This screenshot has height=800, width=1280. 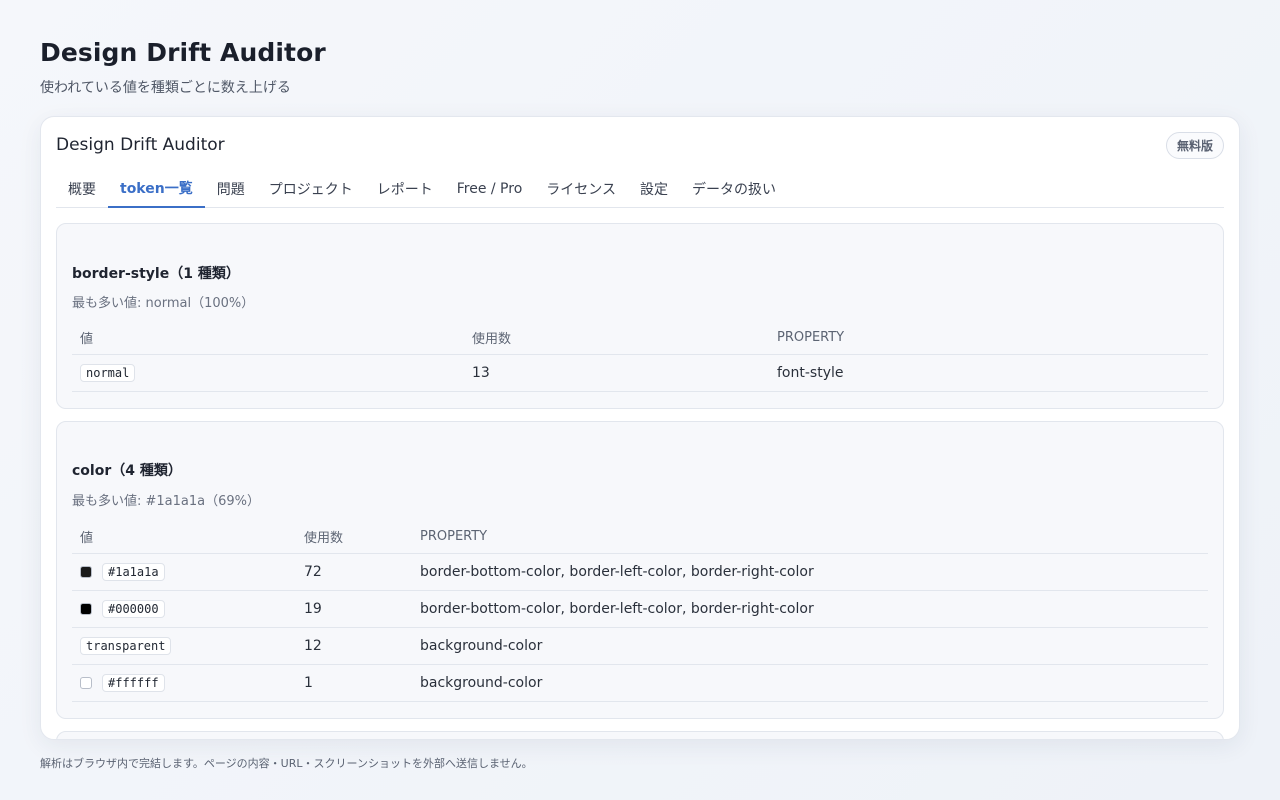 What do you see at coordinates (640, 735) in the screenshot?
I see `token-section-next` at bounding box center [640, 735].